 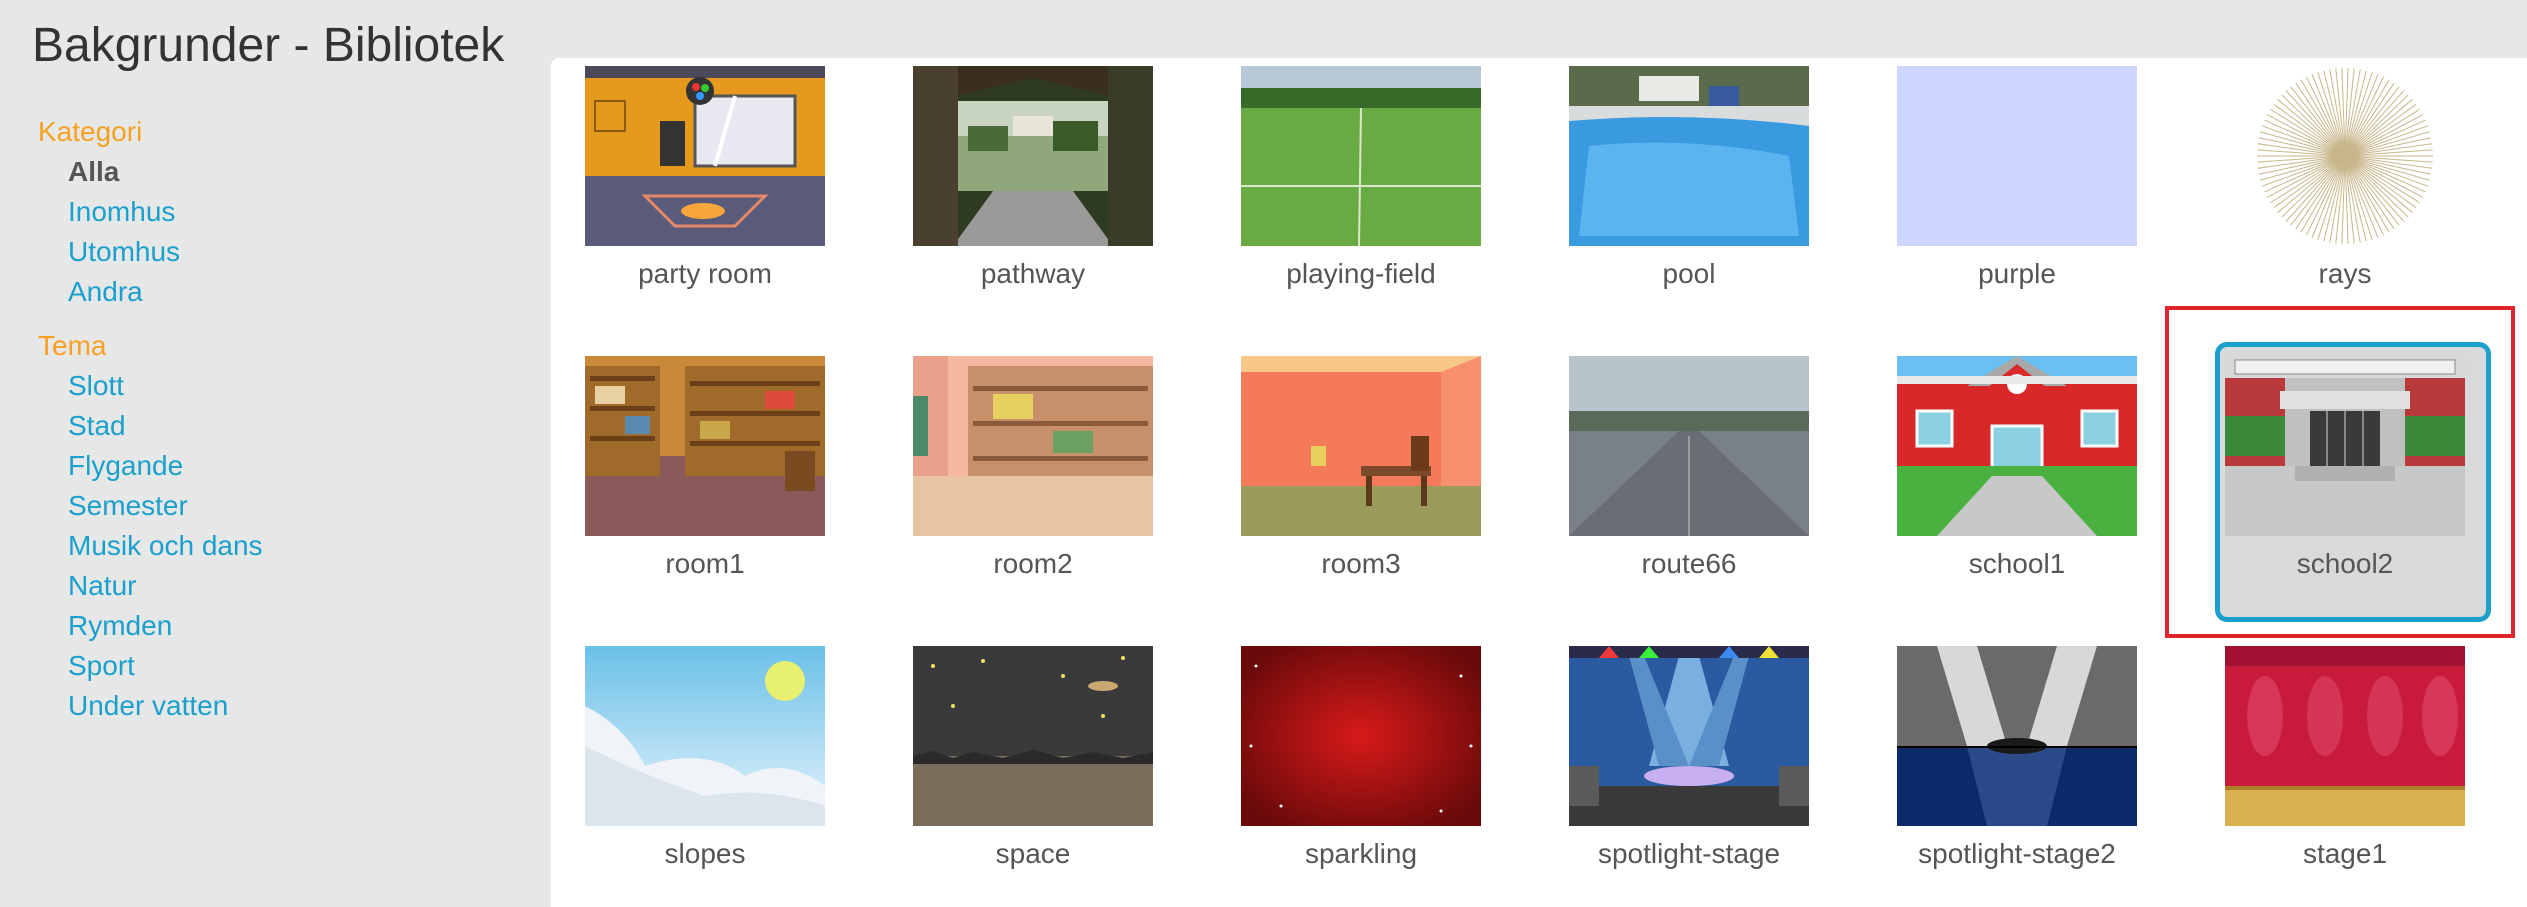 I want to click on school1-thumbnail, so click(x=2017, y=446).